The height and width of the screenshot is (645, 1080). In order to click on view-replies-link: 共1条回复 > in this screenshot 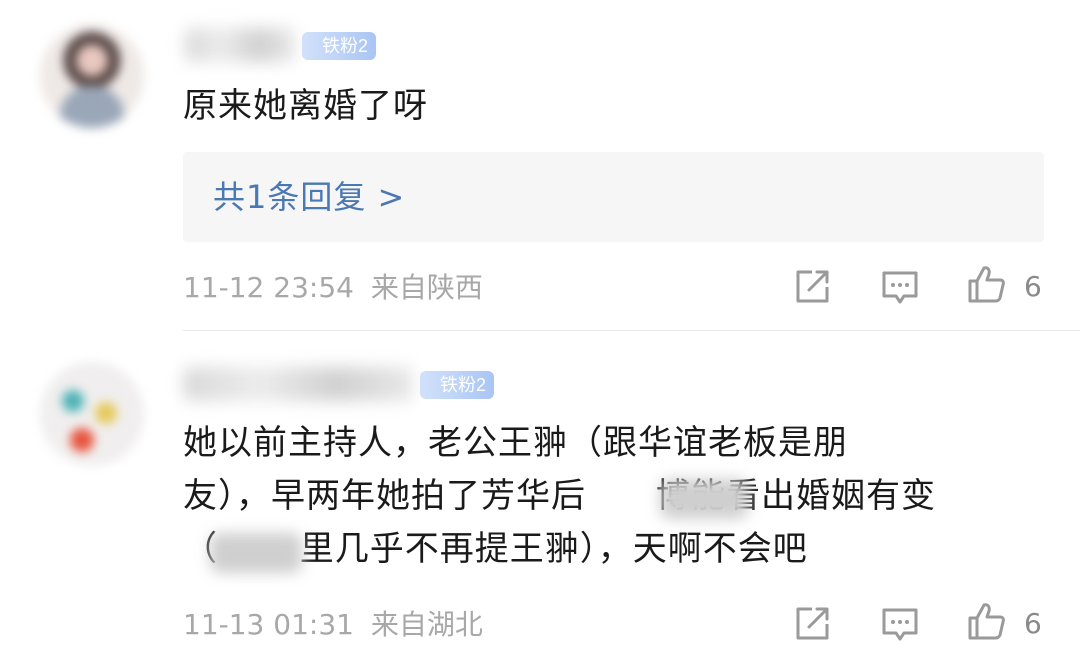, I will do `click(309, 197)`.